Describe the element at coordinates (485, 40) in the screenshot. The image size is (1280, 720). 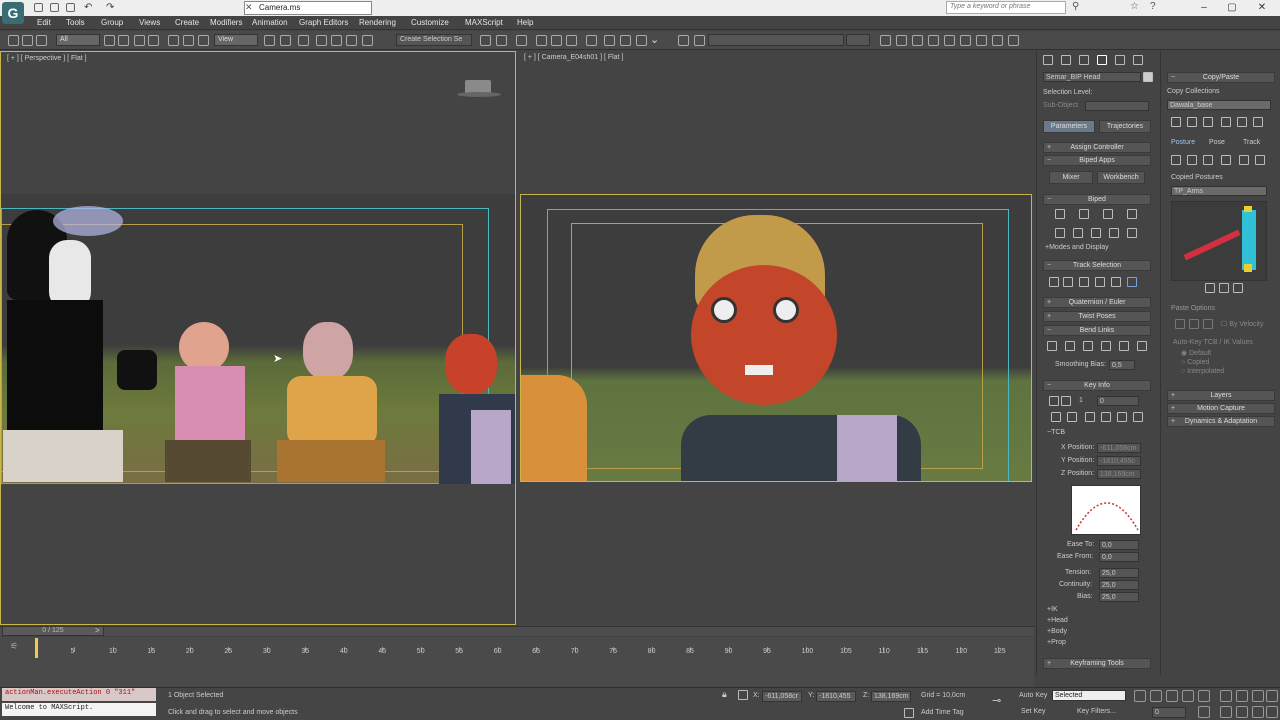
I see `mirror-icon` at that location.